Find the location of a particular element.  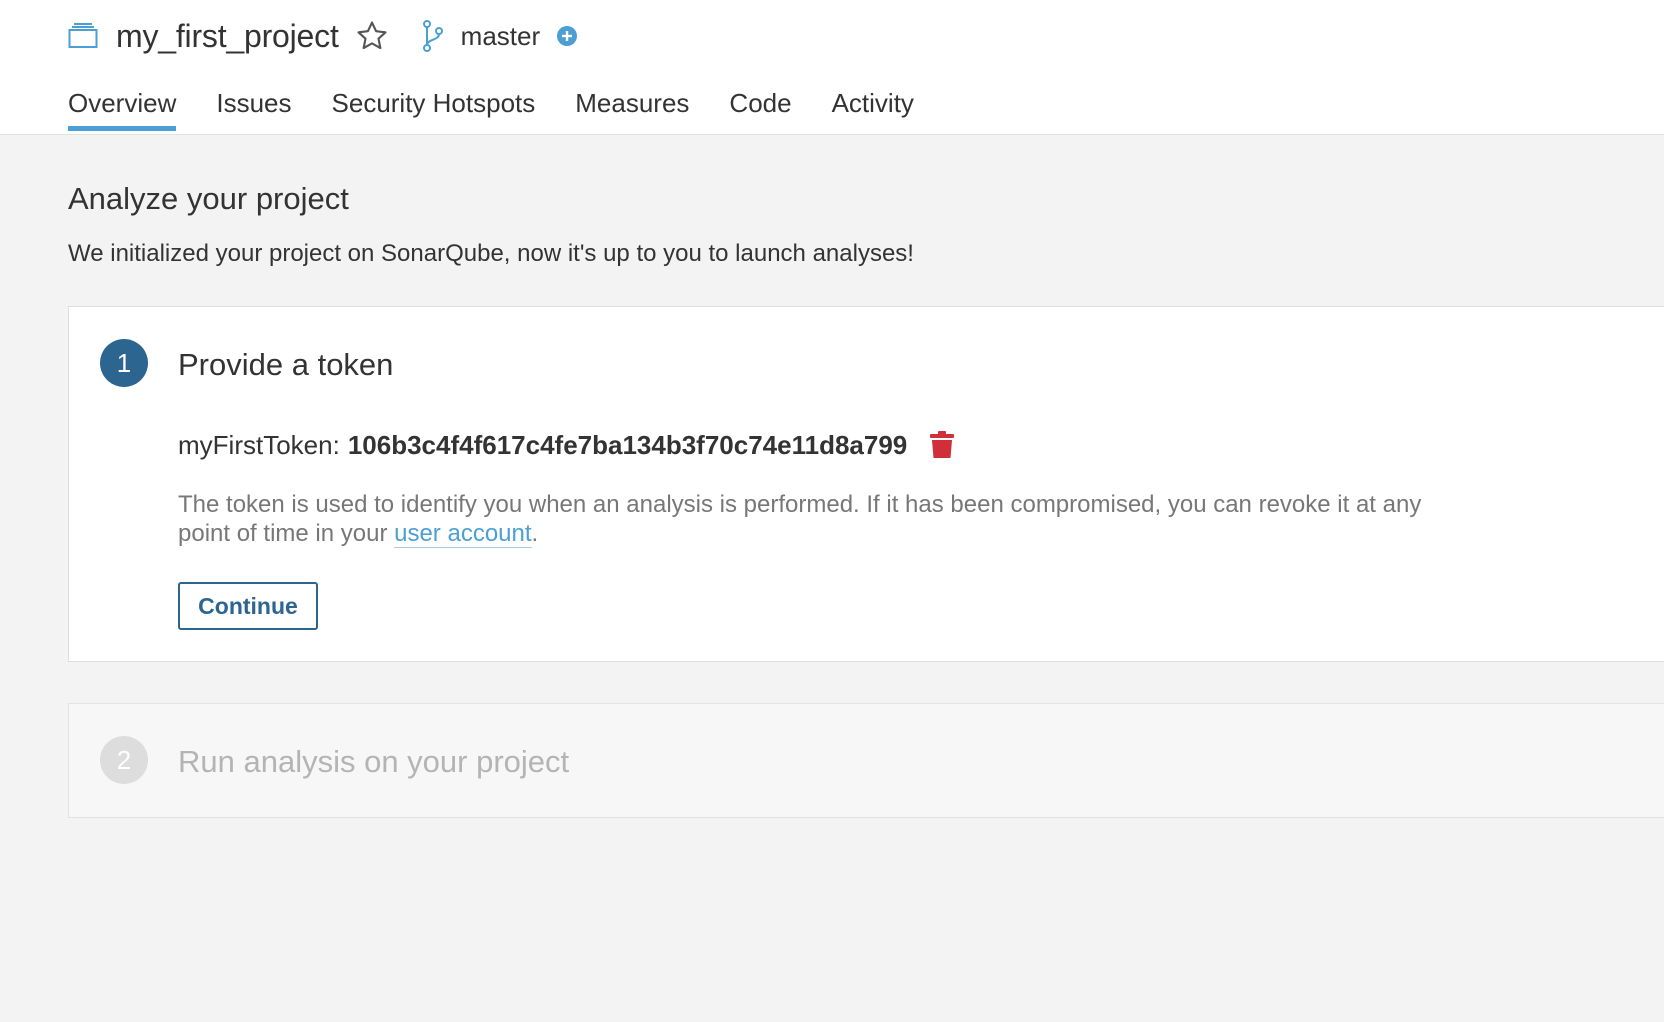

tab-security-hotspots: Security Hotspots is located at coordinates (434, 106).